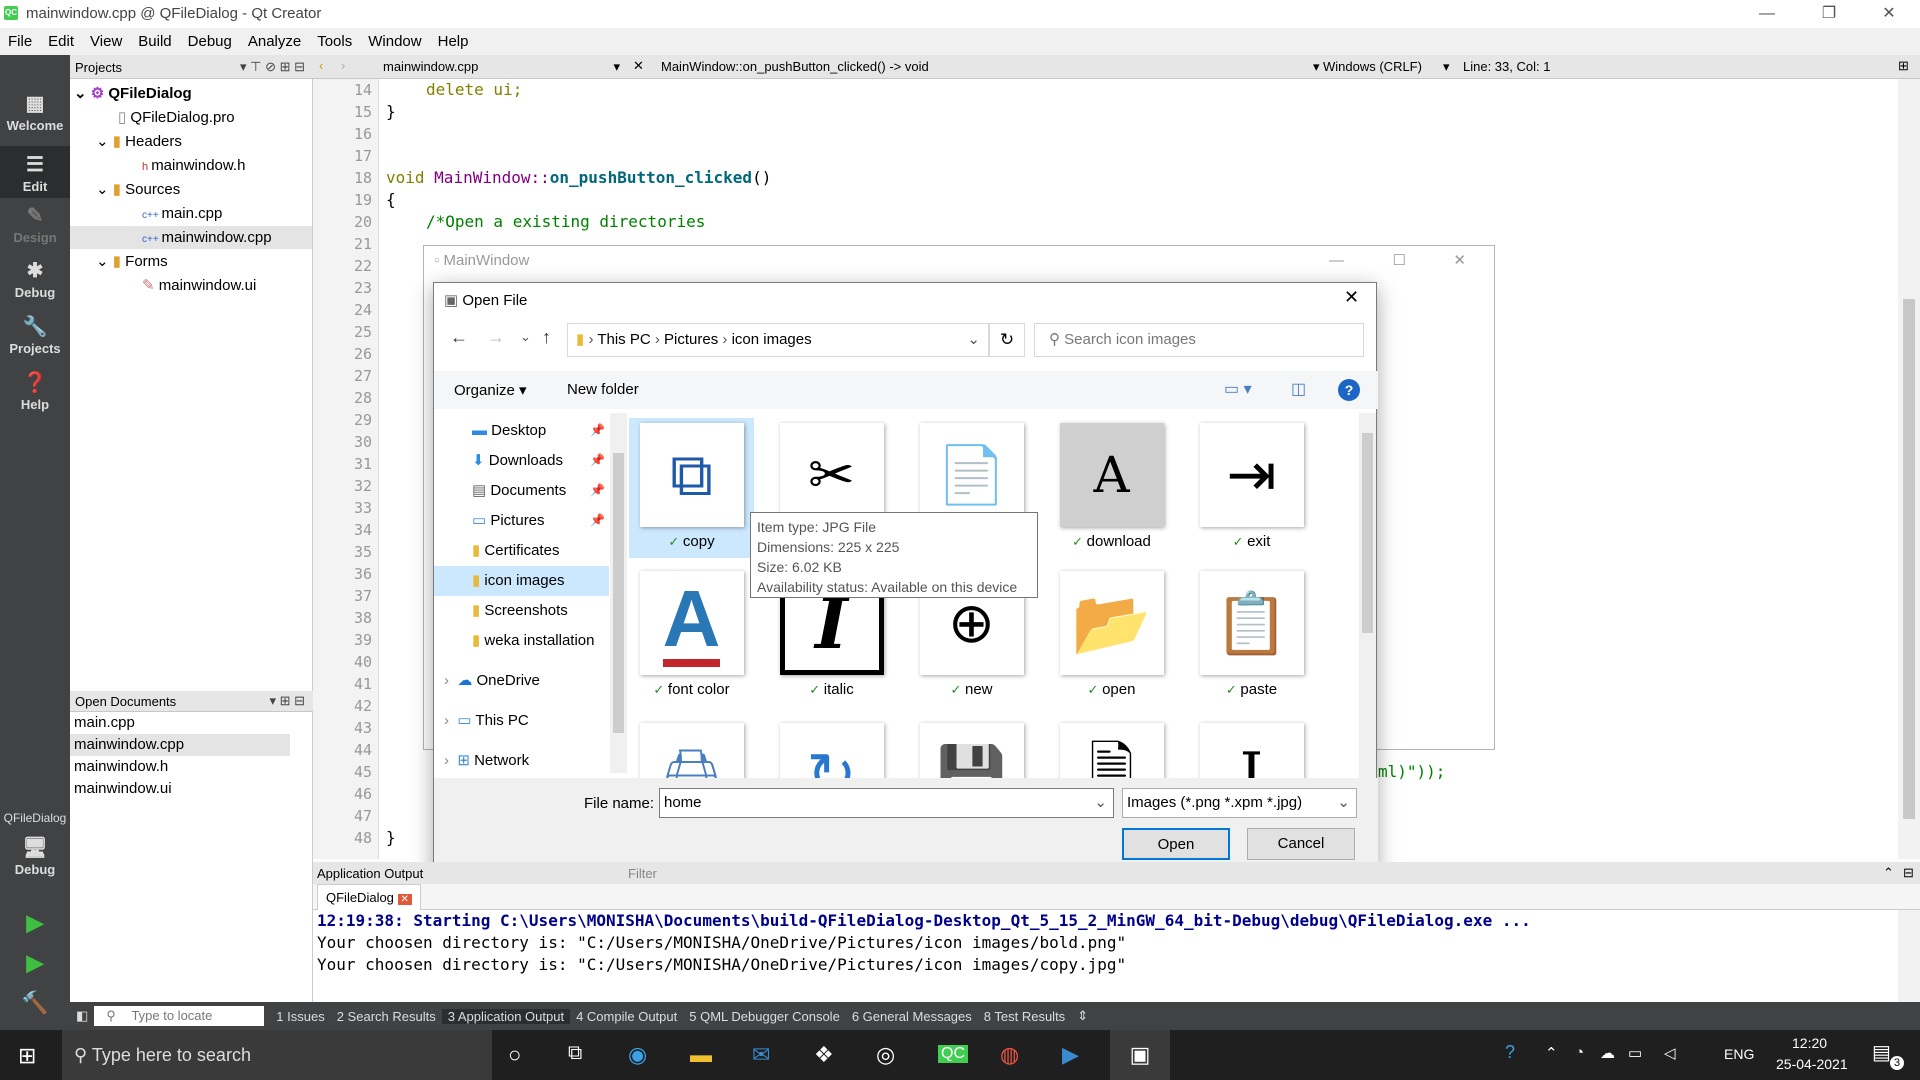 This screenshot has width=1920, height=1080. What do you see at coordinates (199, 285) in the screenshot?
I see `tree-item-mainwindow-ui: ✎ mainwindow.ui` at bounding box center [199, 285].